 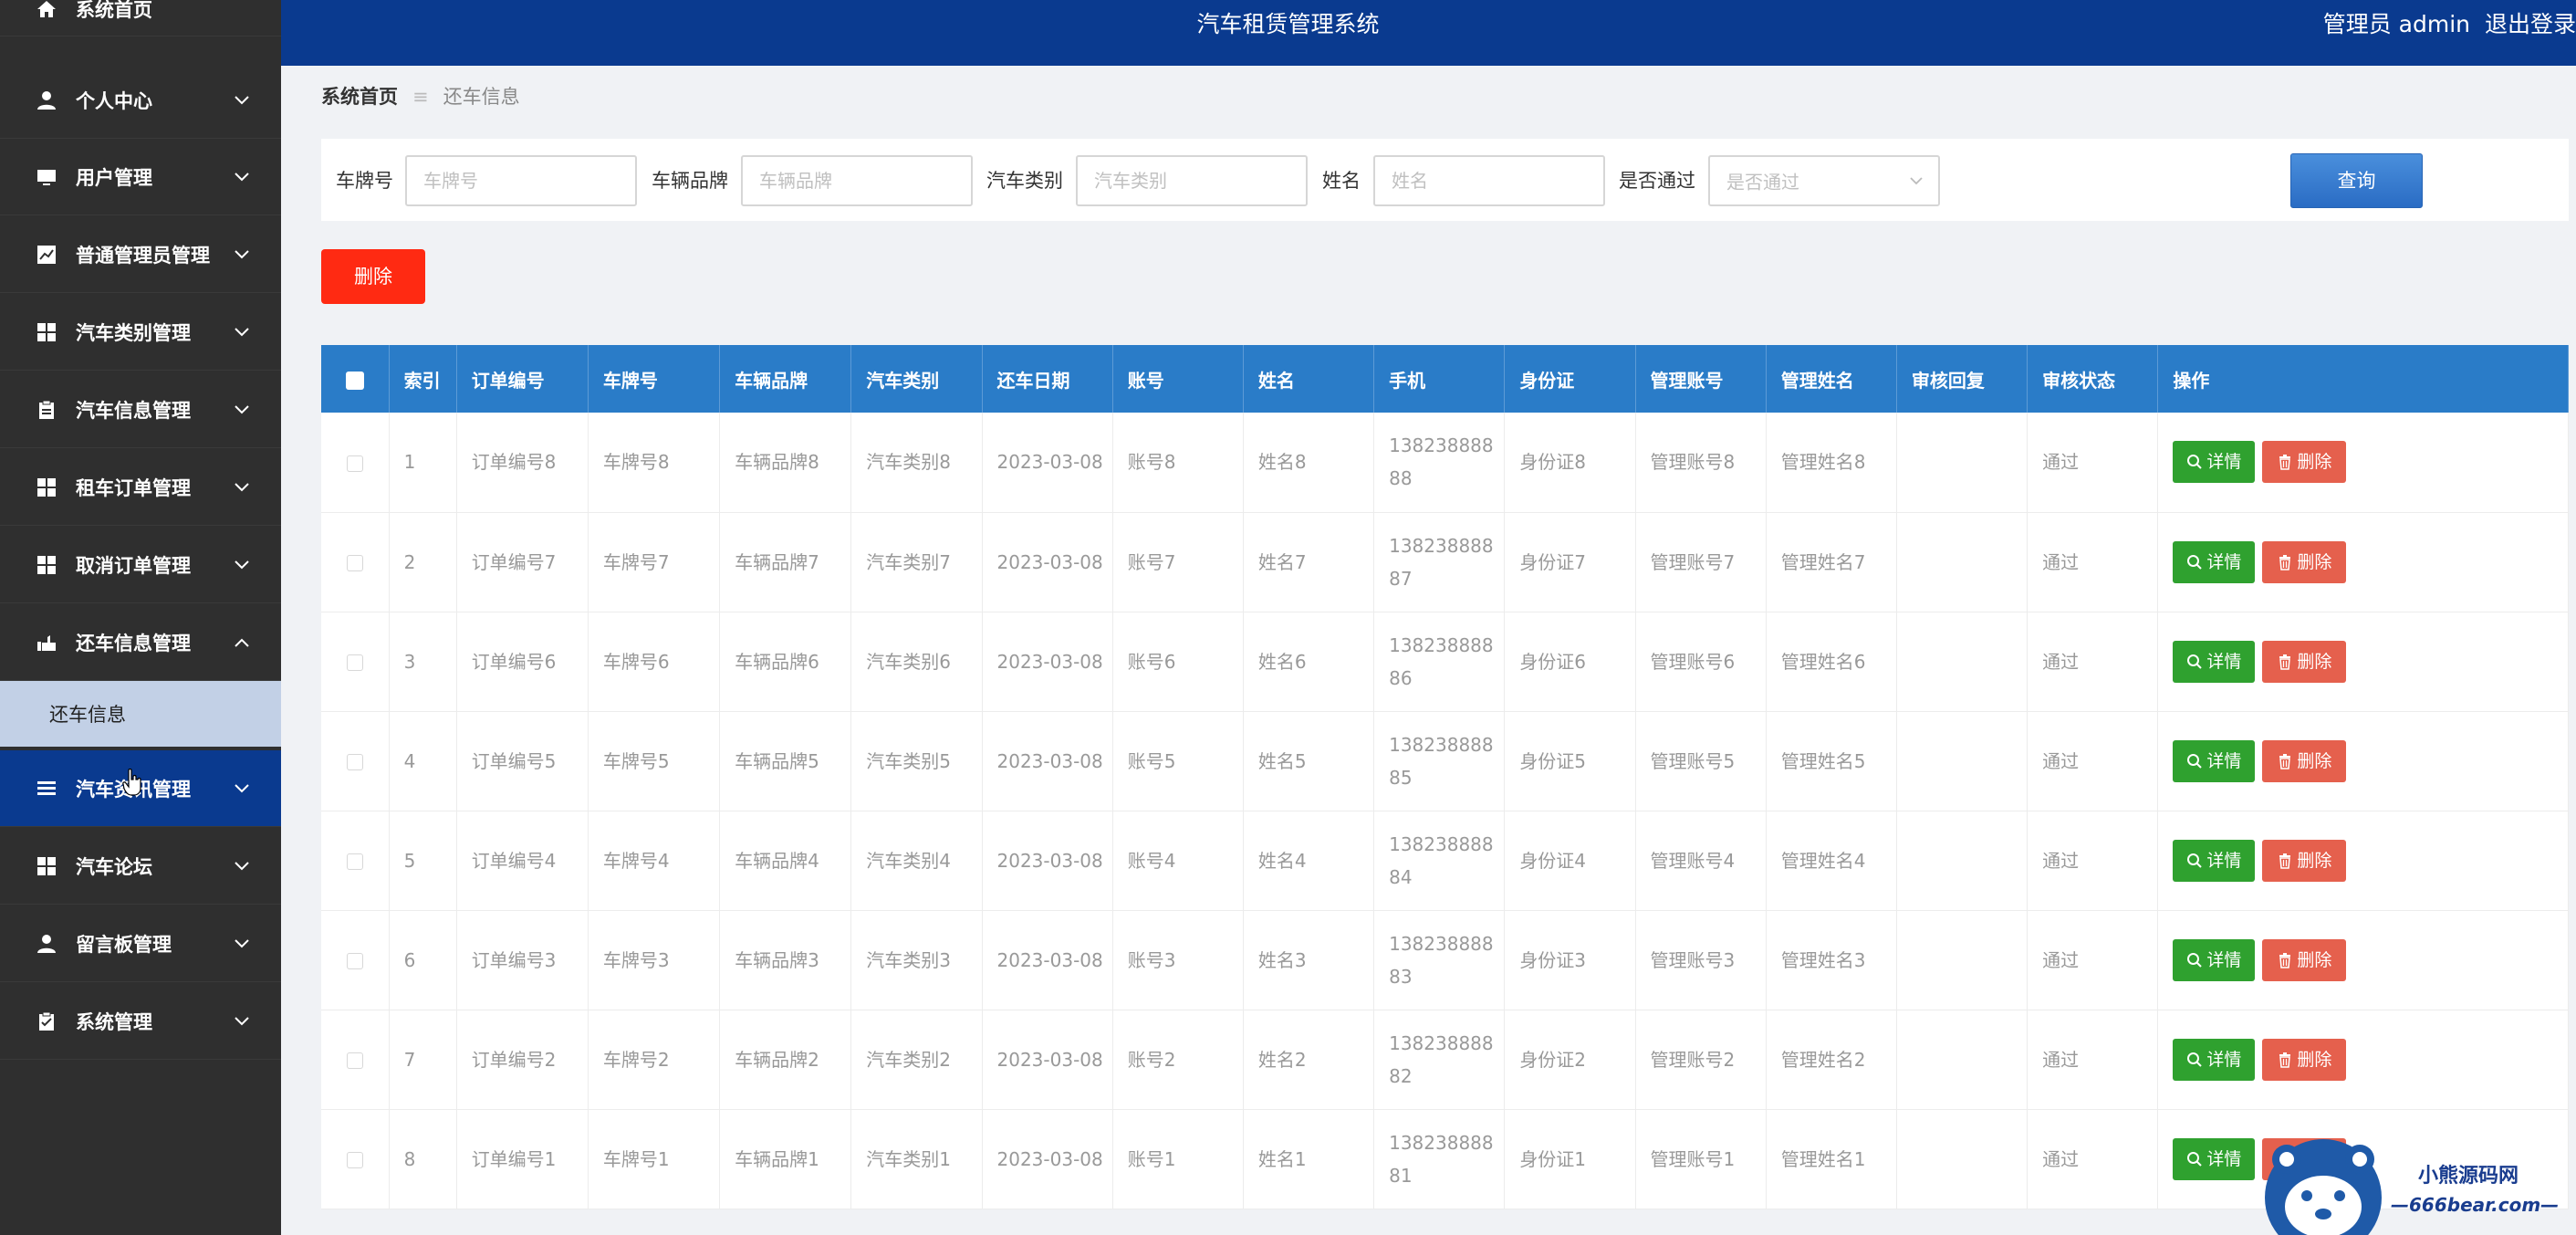 What do you see at coordinates (140, 410) in the screenshot?
I see `sidebar-item-car-info: 汽车信息管理` at bounding box center [140, 410].